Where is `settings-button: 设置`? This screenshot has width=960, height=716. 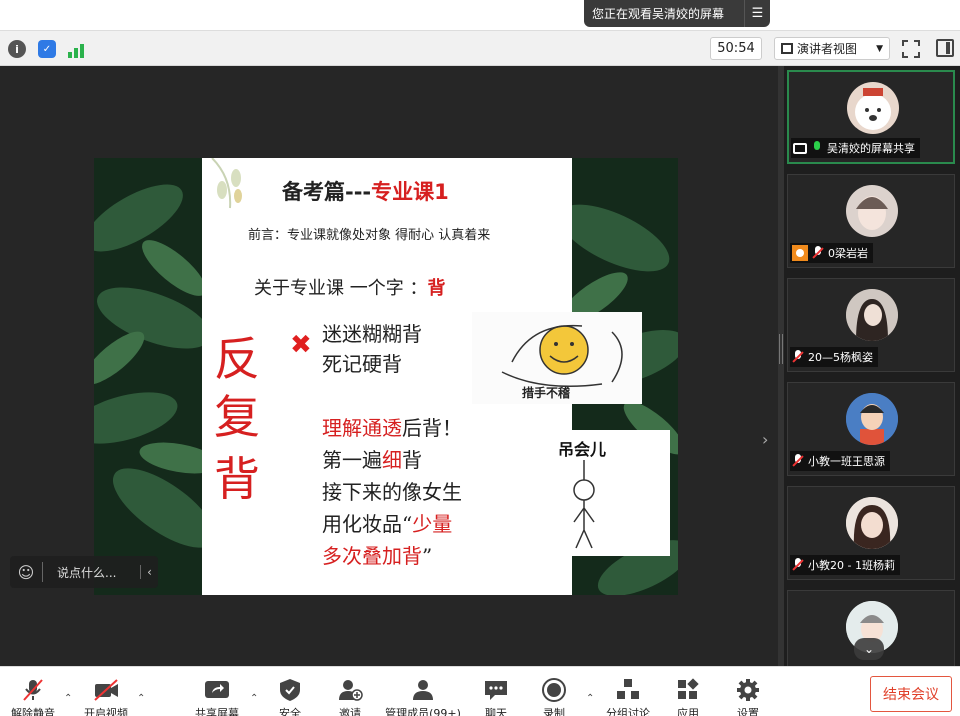
settings-button: 设置 is located at coordinates (748, 691).